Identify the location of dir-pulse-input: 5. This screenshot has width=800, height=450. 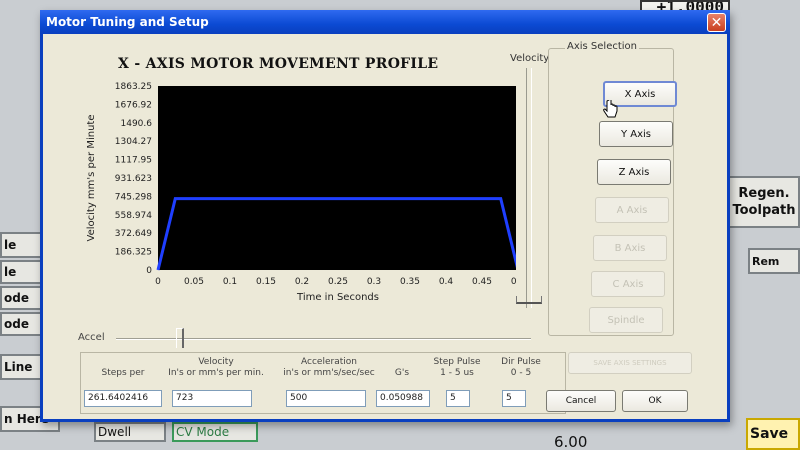
(514, 398).